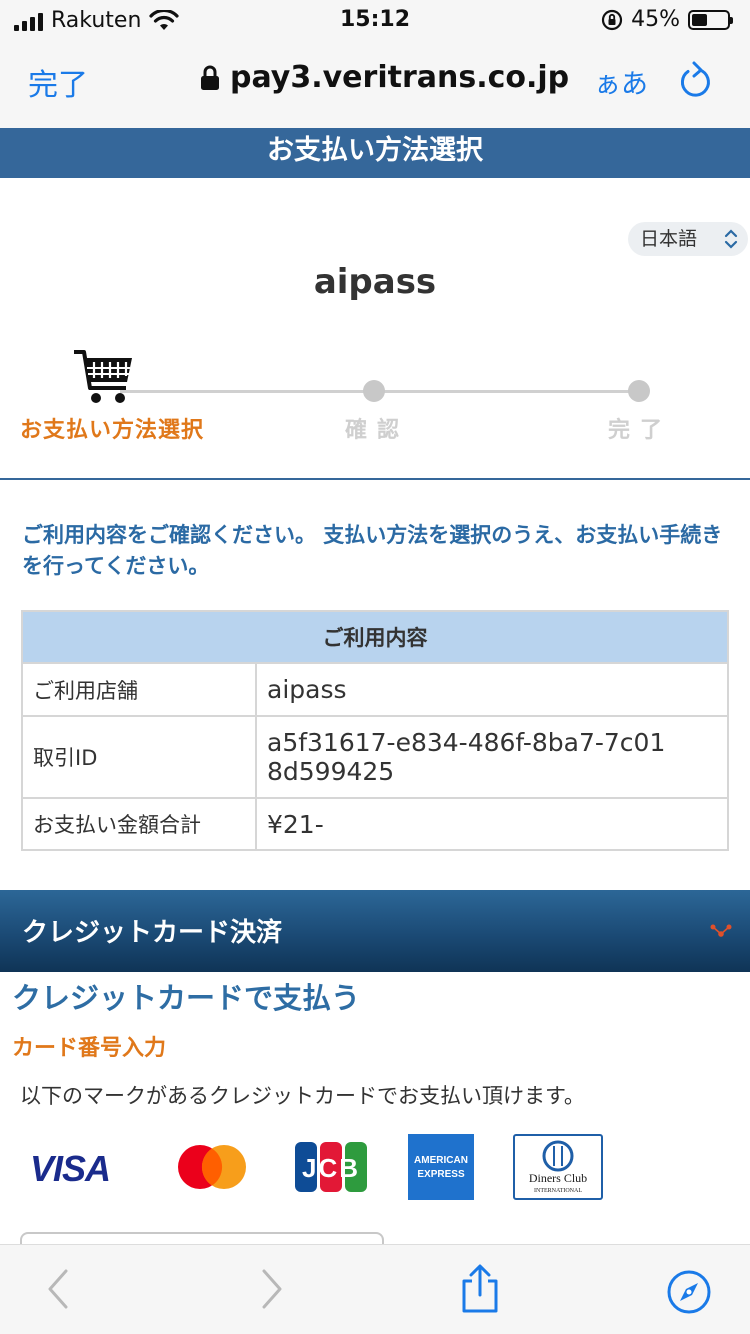 The width and height of the screenshot is (750, 1334). I want to click on text-size-button: ぁあ, so click(621, 81).